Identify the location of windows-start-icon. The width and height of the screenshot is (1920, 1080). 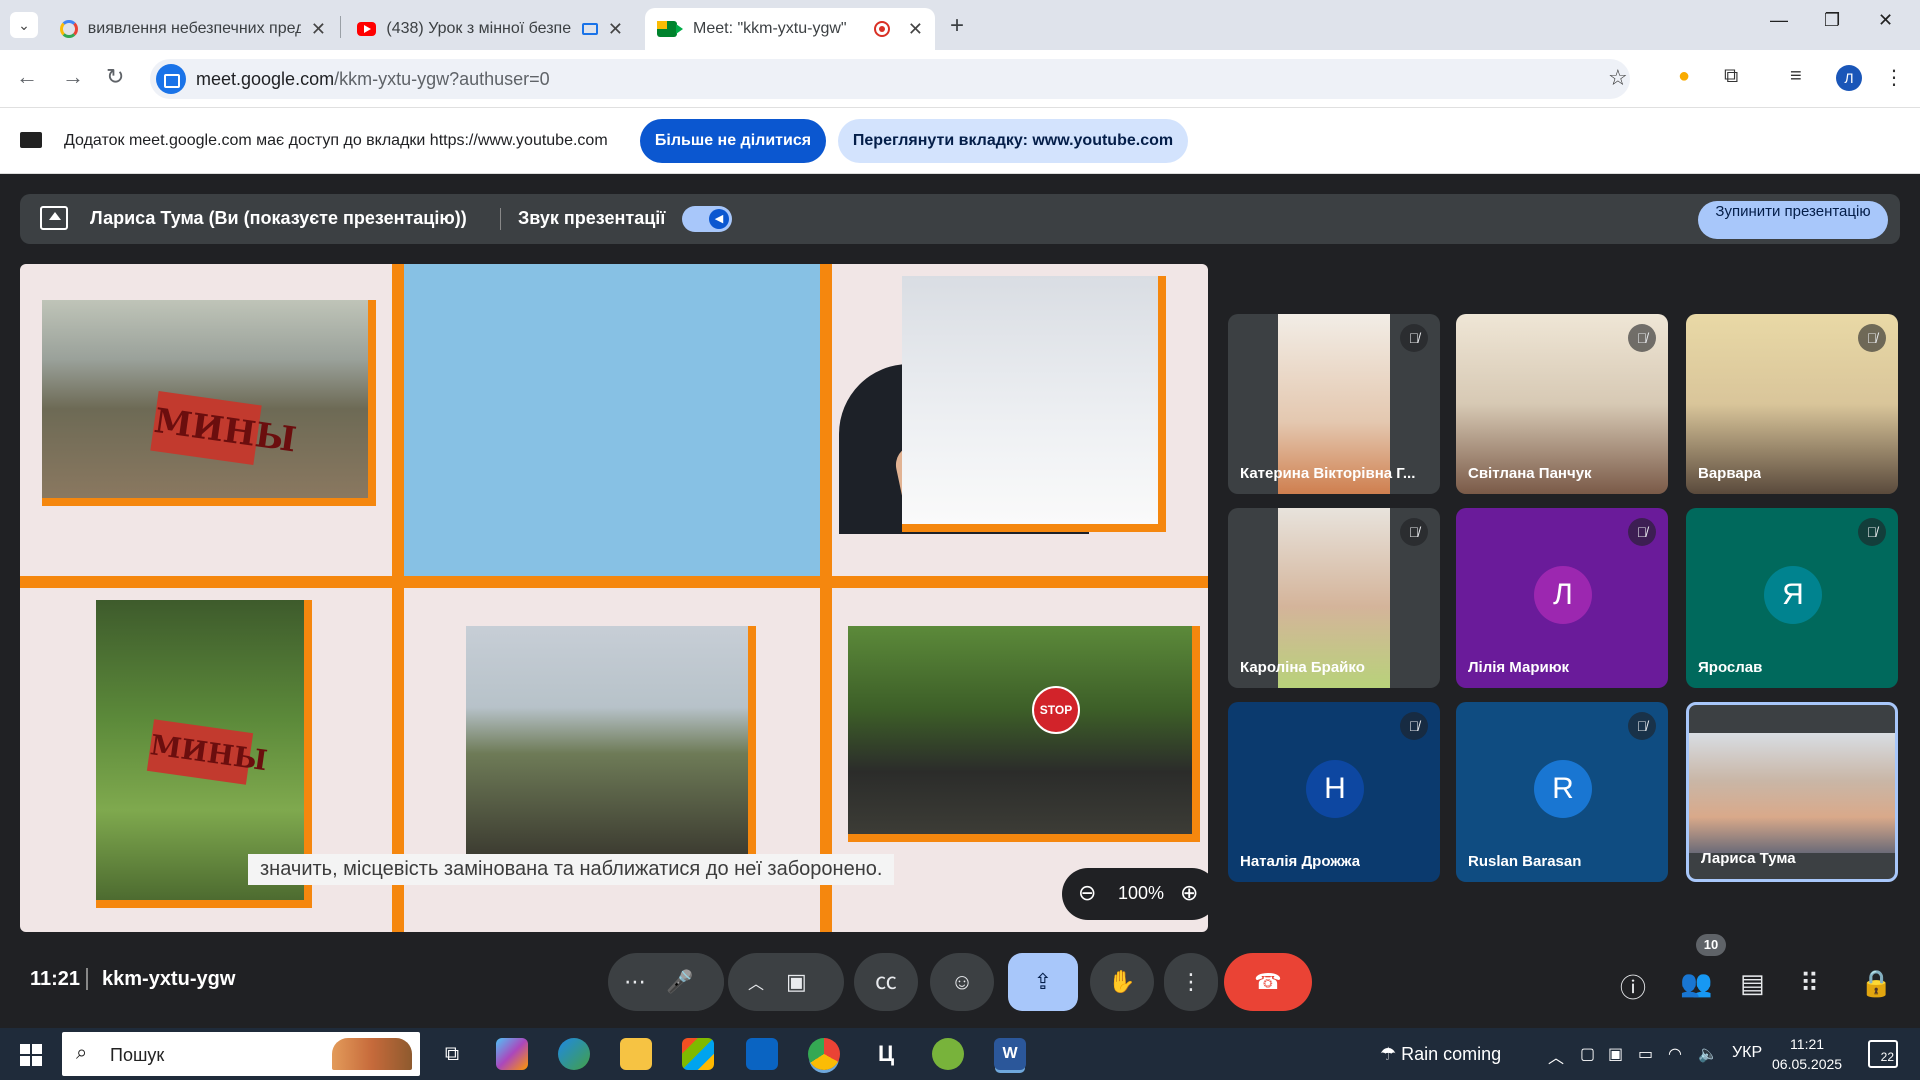
(31, 1055).